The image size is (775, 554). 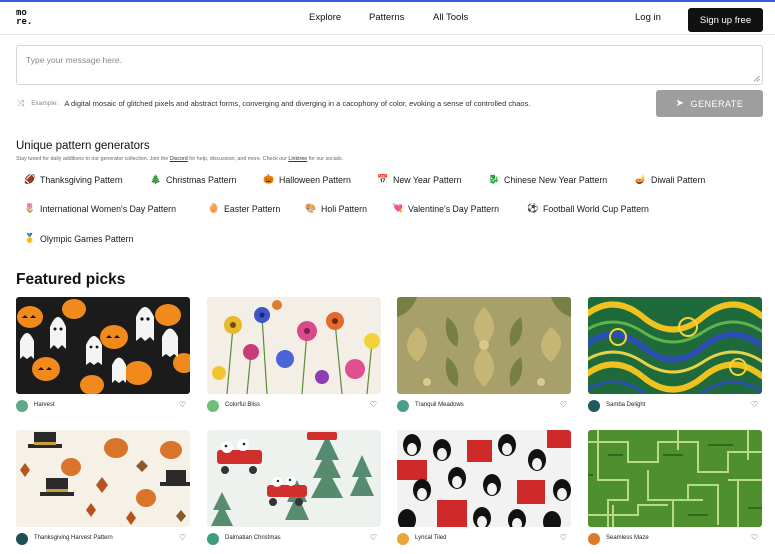 I want to click on generator-label: Valentine's Day Pattern, so click(x=454, y=208).